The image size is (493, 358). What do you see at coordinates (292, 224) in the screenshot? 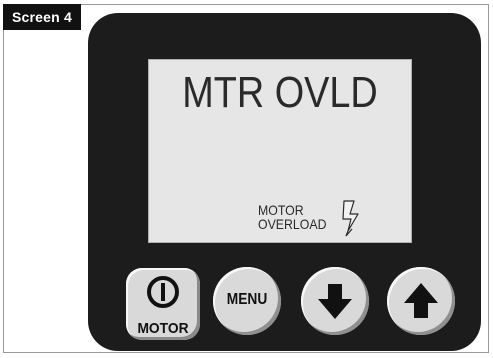
I see `lcd-message-line-2: OVERLOAD` at bounding box center [292, 224].